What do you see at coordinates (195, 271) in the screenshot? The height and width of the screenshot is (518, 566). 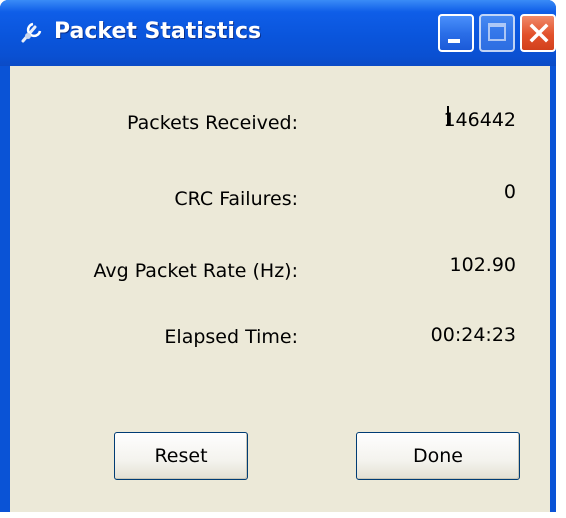 I see `avg-packet-rate-label: Avg Packet Rate (Hz):` at bounding box center [195, 271].